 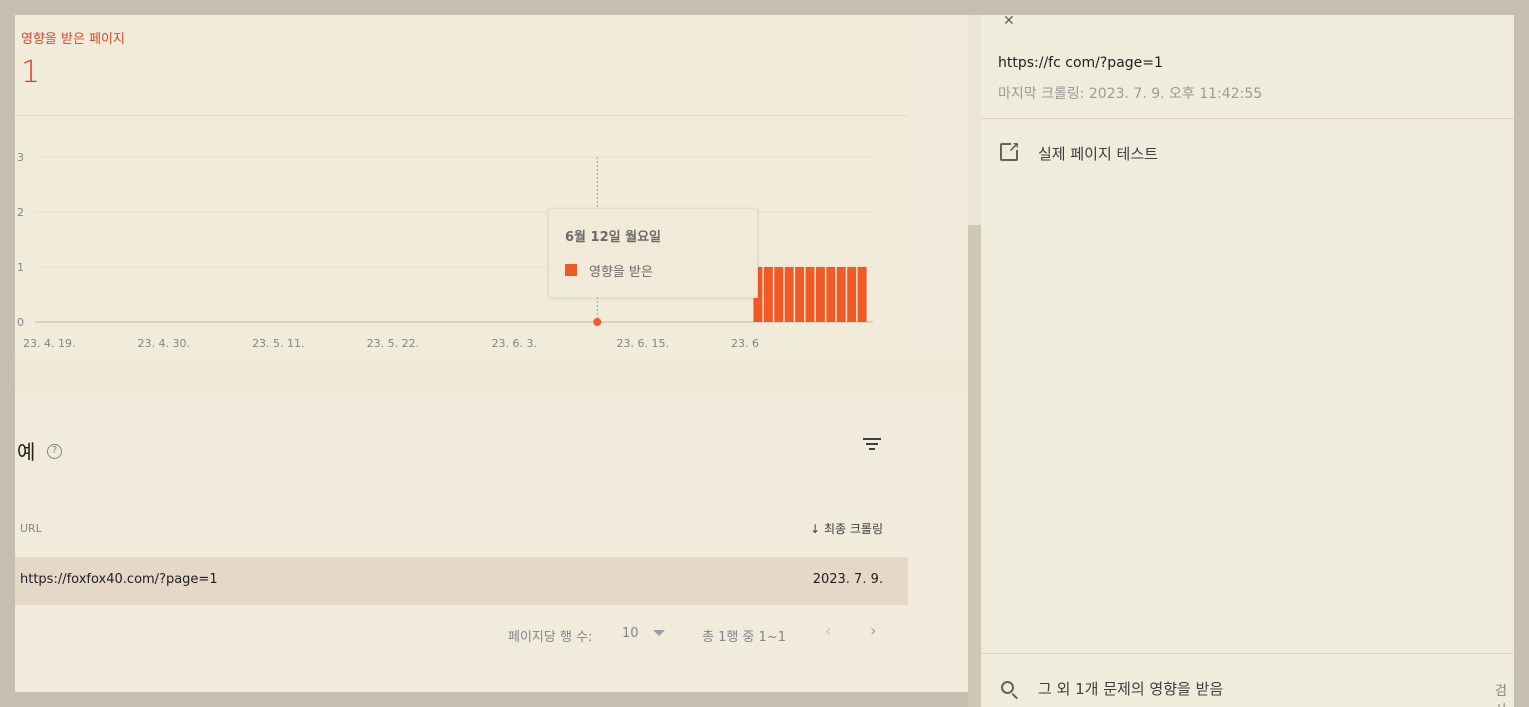 I want to click on tooltip-date: 6월 12일 월요일, so click(x=613, y=237).